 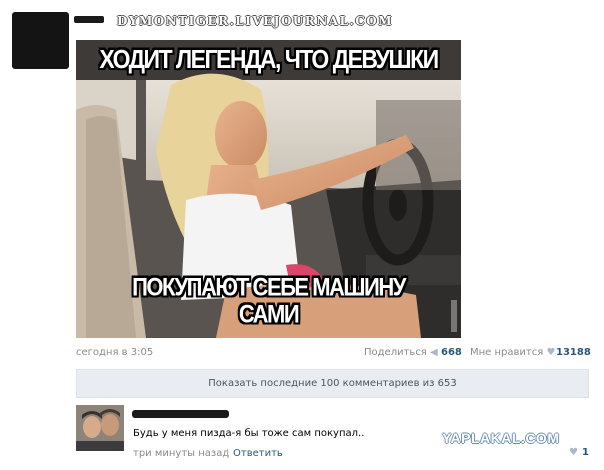 I want to click on comment-author-name-redacted, so click(x=180, y=414).